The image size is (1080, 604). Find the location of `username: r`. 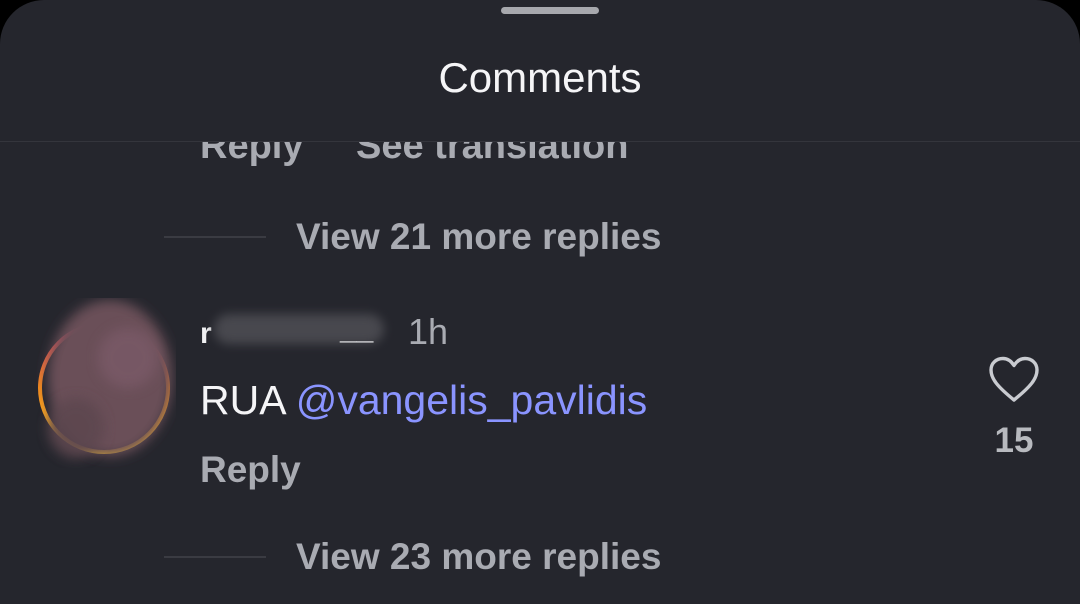

username: r is located at coordinates (206, 334).